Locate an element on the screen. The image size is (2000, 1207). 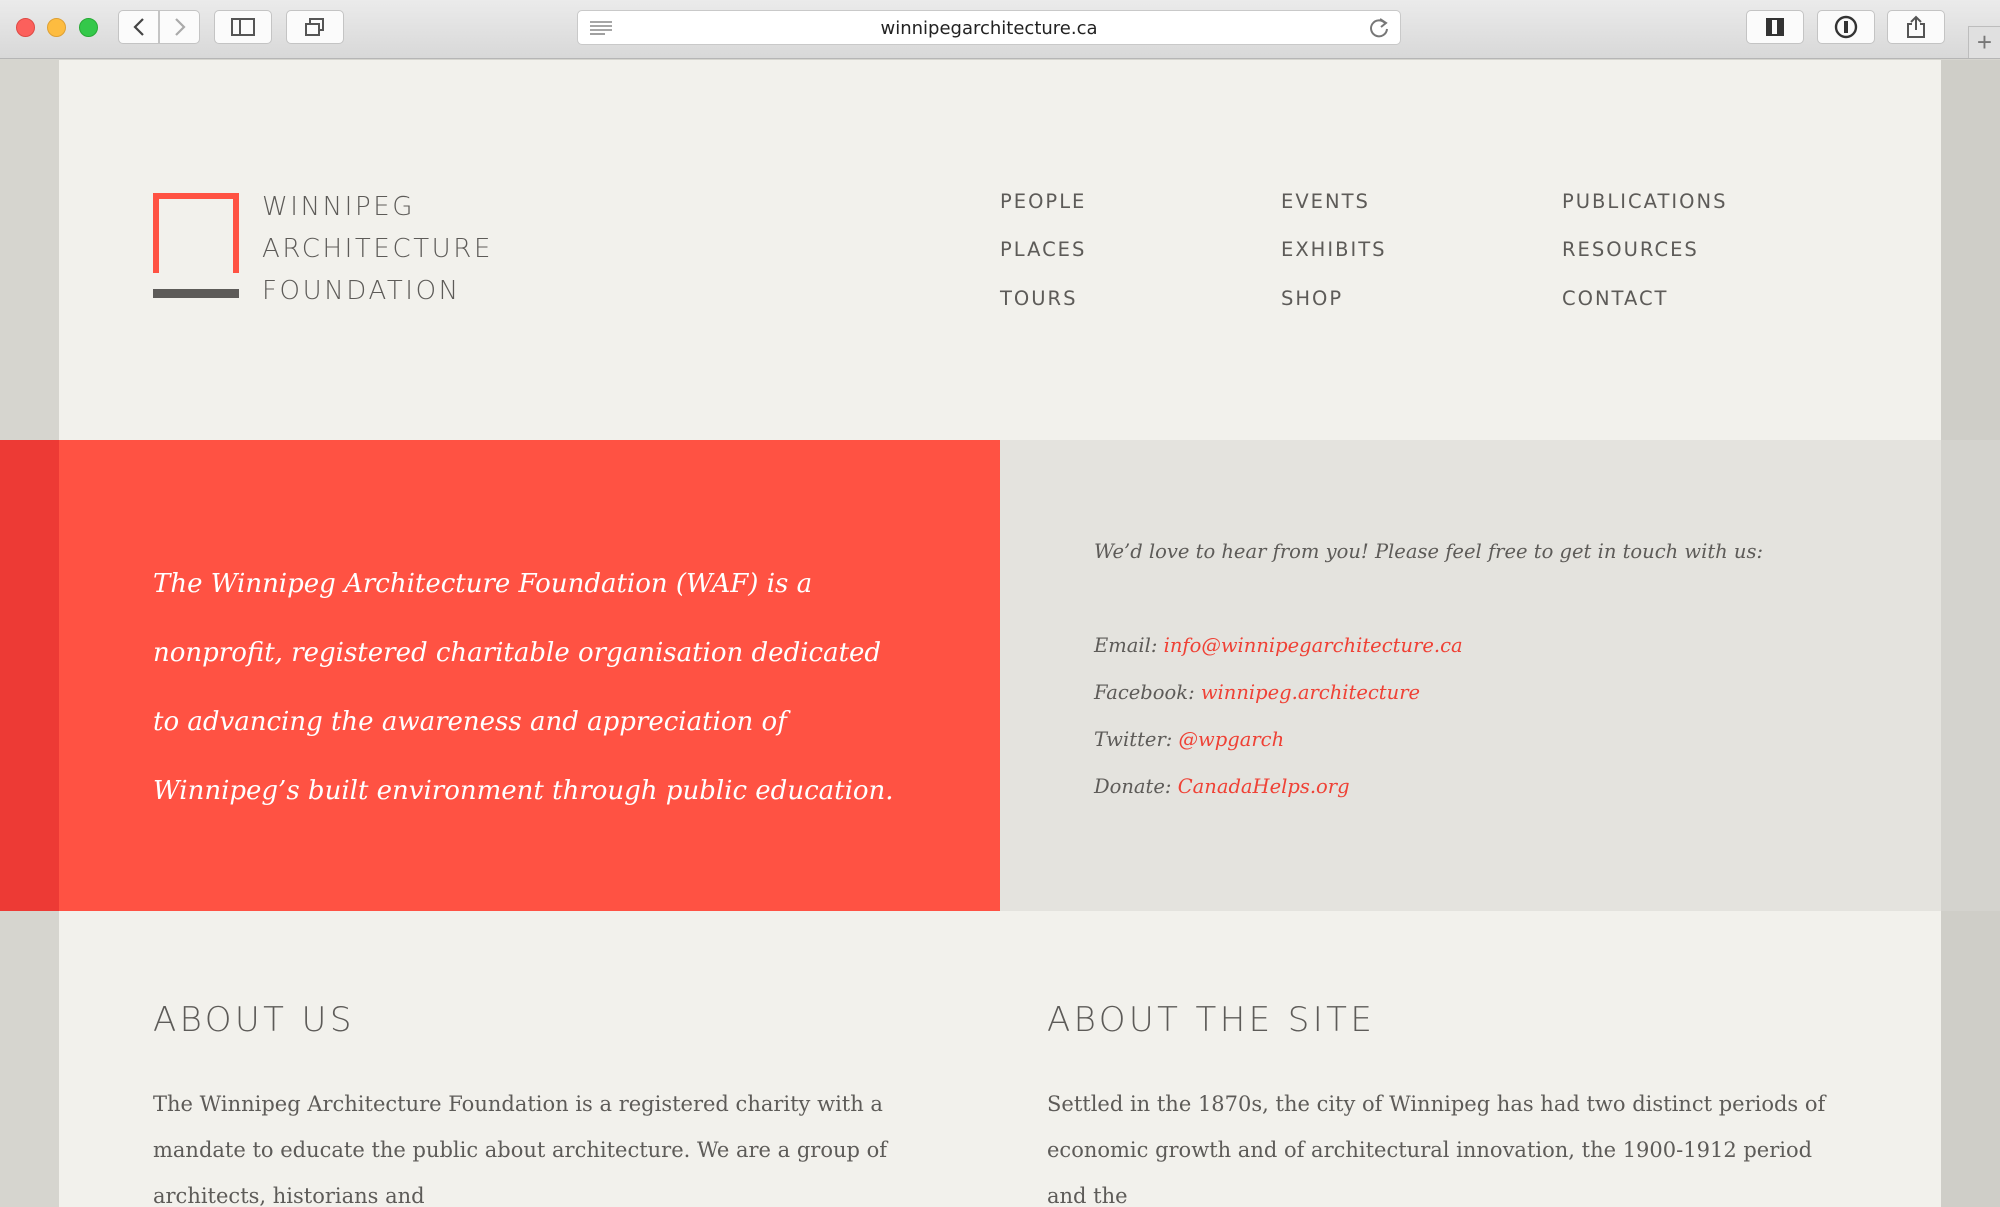
browser-toolbar: winnipegarchitecture.ca + is located at coordinates (1000, 29).